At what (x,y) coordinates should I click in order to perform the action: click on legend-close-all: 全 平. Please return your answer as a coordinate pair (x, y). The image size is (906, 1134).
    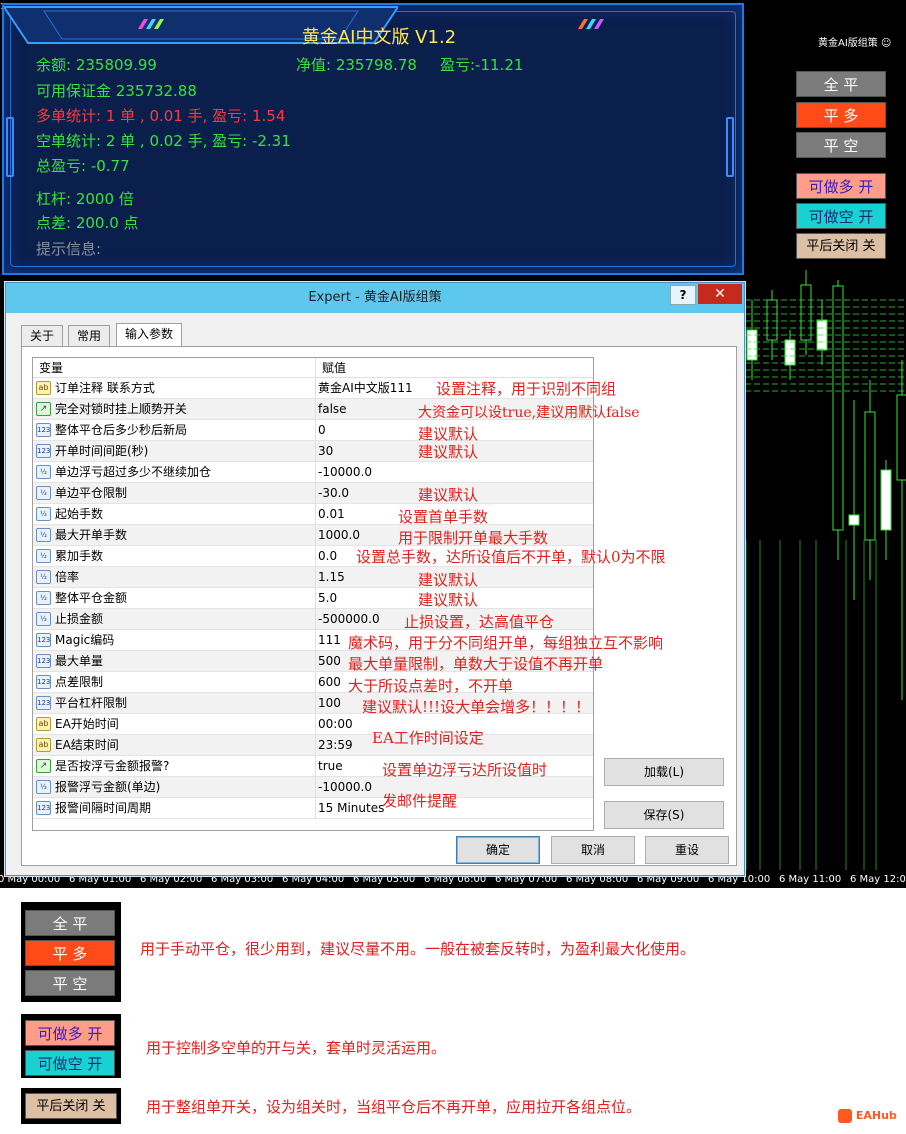
    Looking at the image, I should click on (70, 923).